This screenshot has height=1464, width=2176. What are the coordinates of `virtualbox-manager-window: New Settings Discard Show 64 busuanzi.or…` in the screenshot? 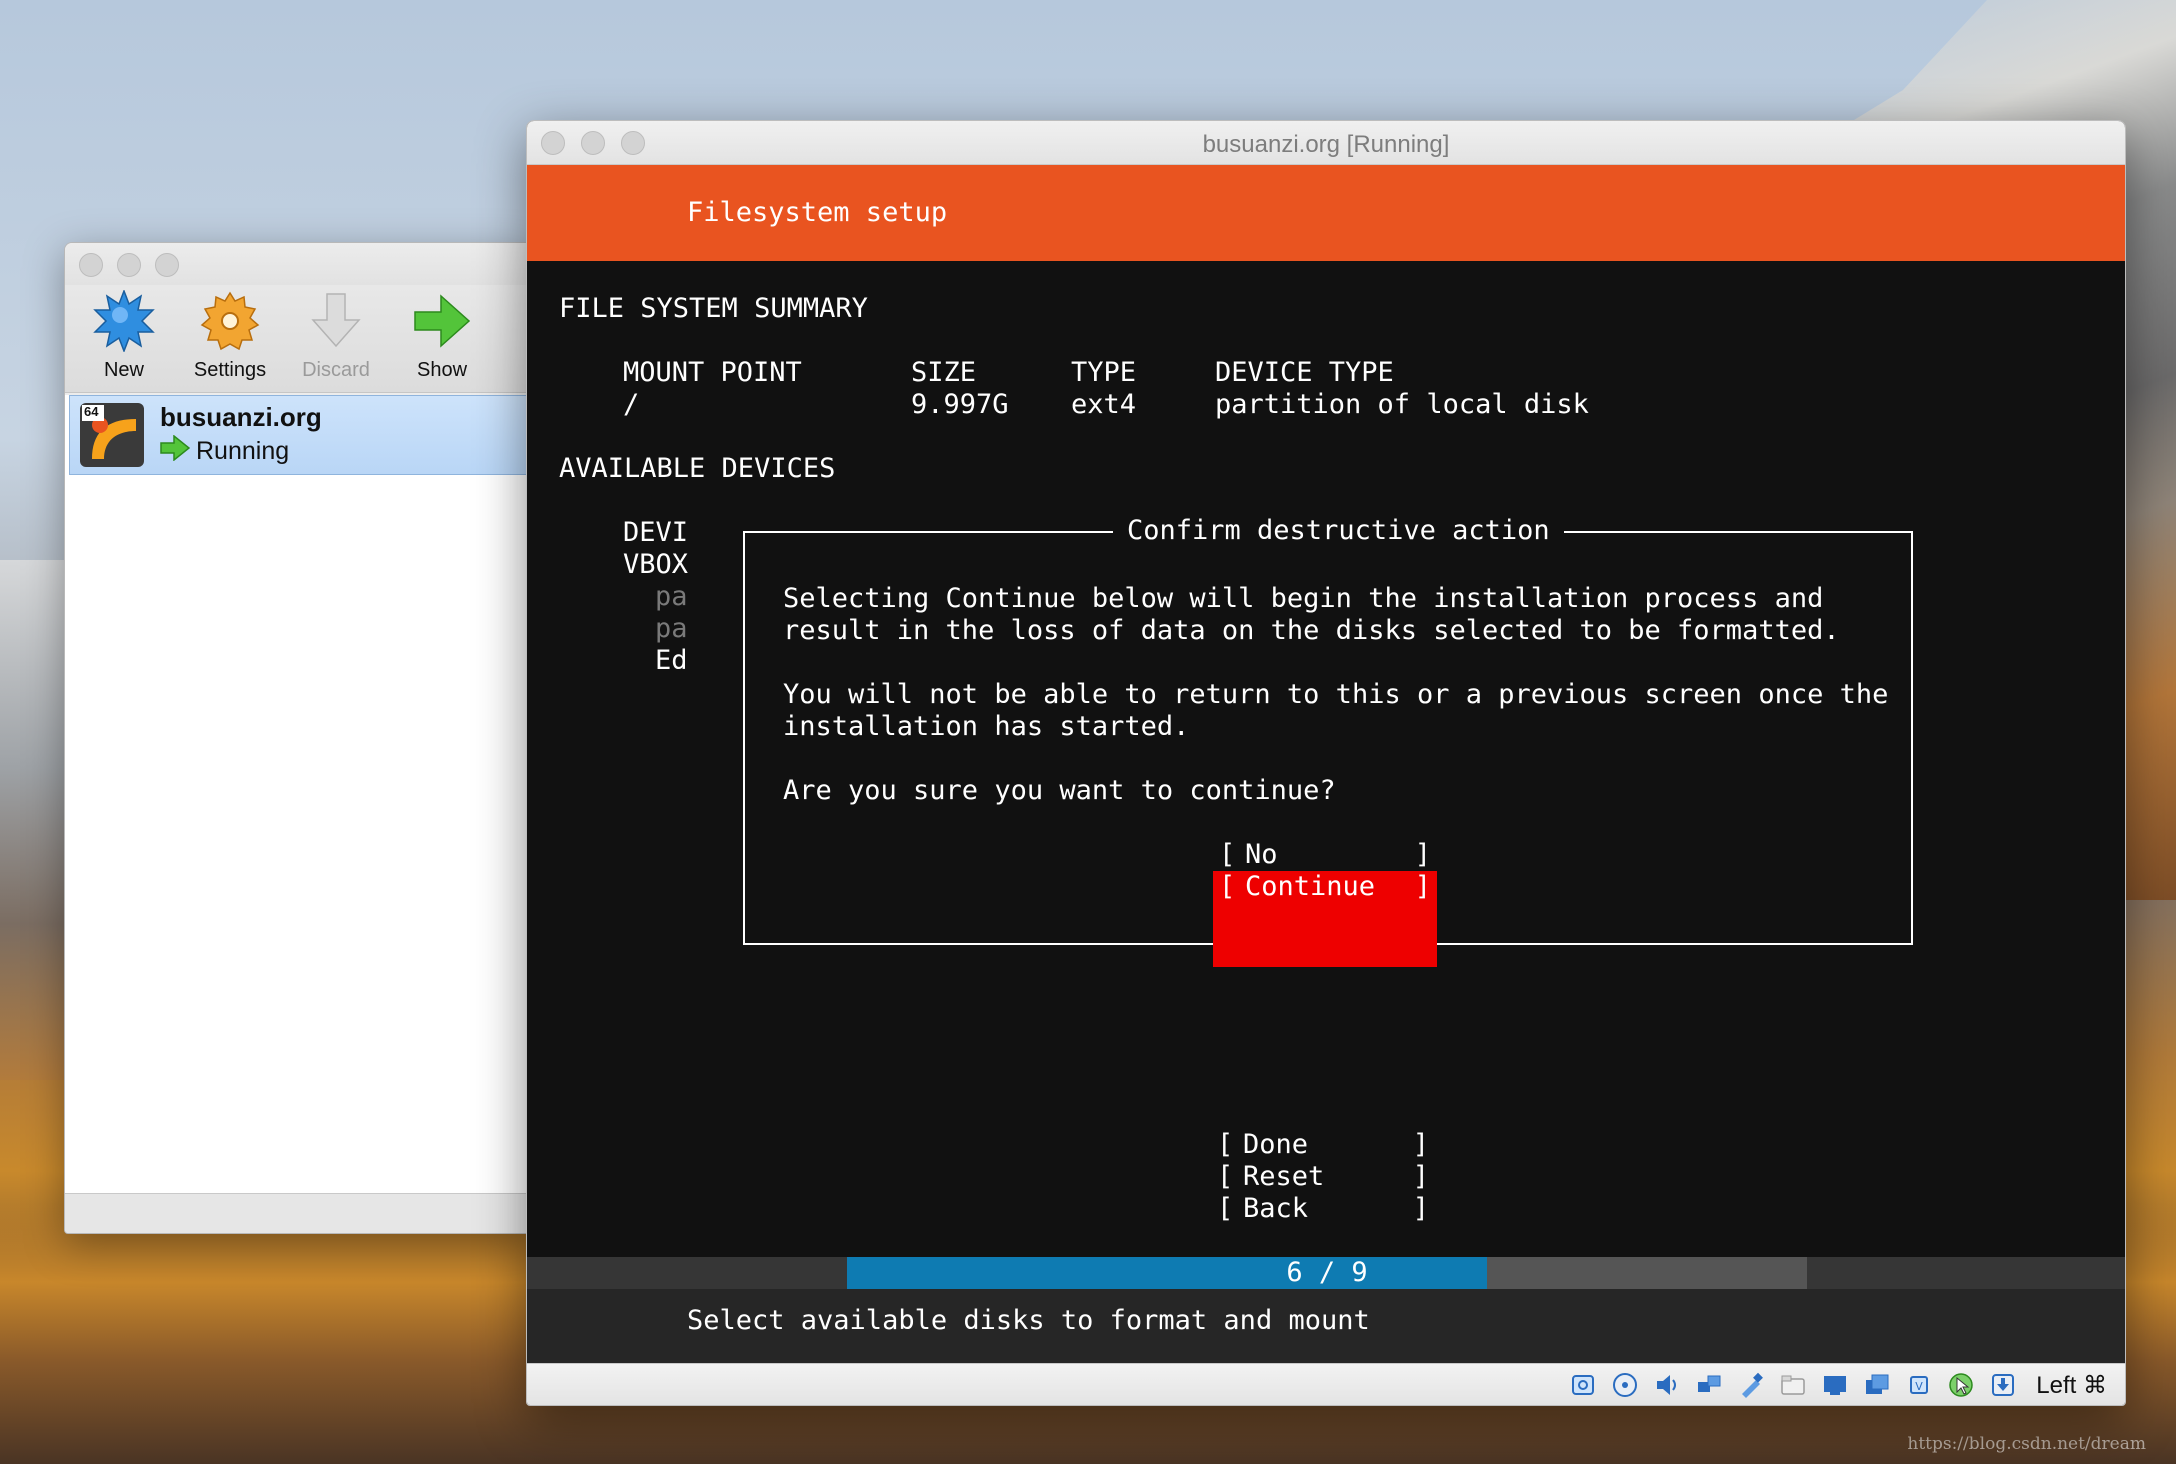 It's located at (299, 738).